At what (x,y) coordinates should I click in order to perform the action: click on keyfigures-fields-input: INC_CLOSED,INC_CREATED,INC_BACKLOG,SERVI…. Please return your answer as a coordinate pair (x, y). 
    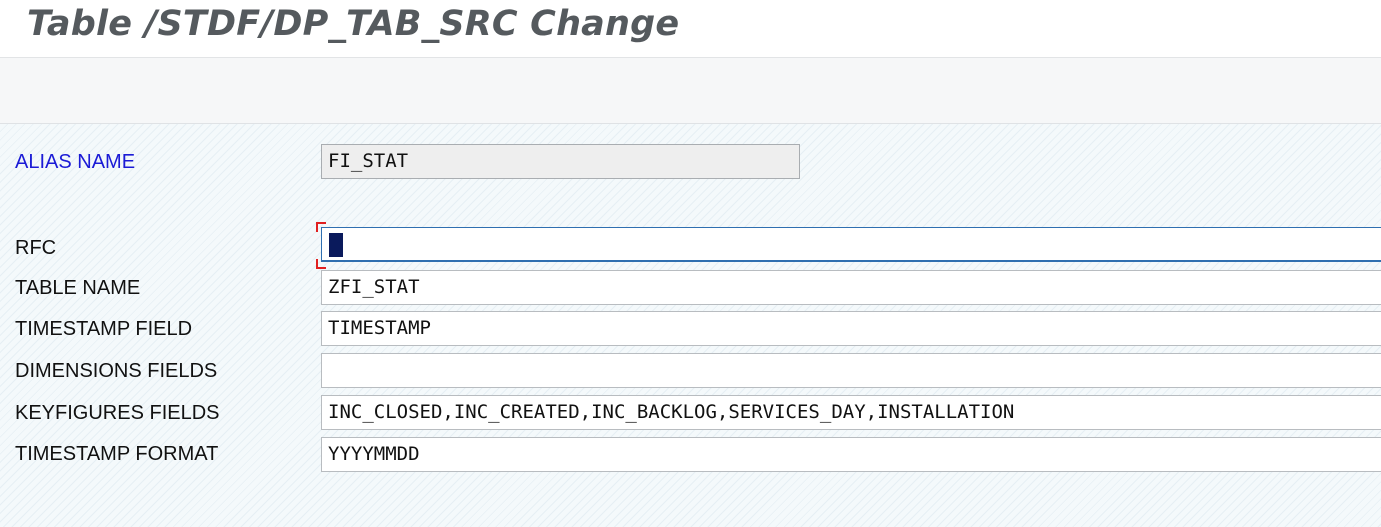
    Looking at the image, I should click on (851, 412).